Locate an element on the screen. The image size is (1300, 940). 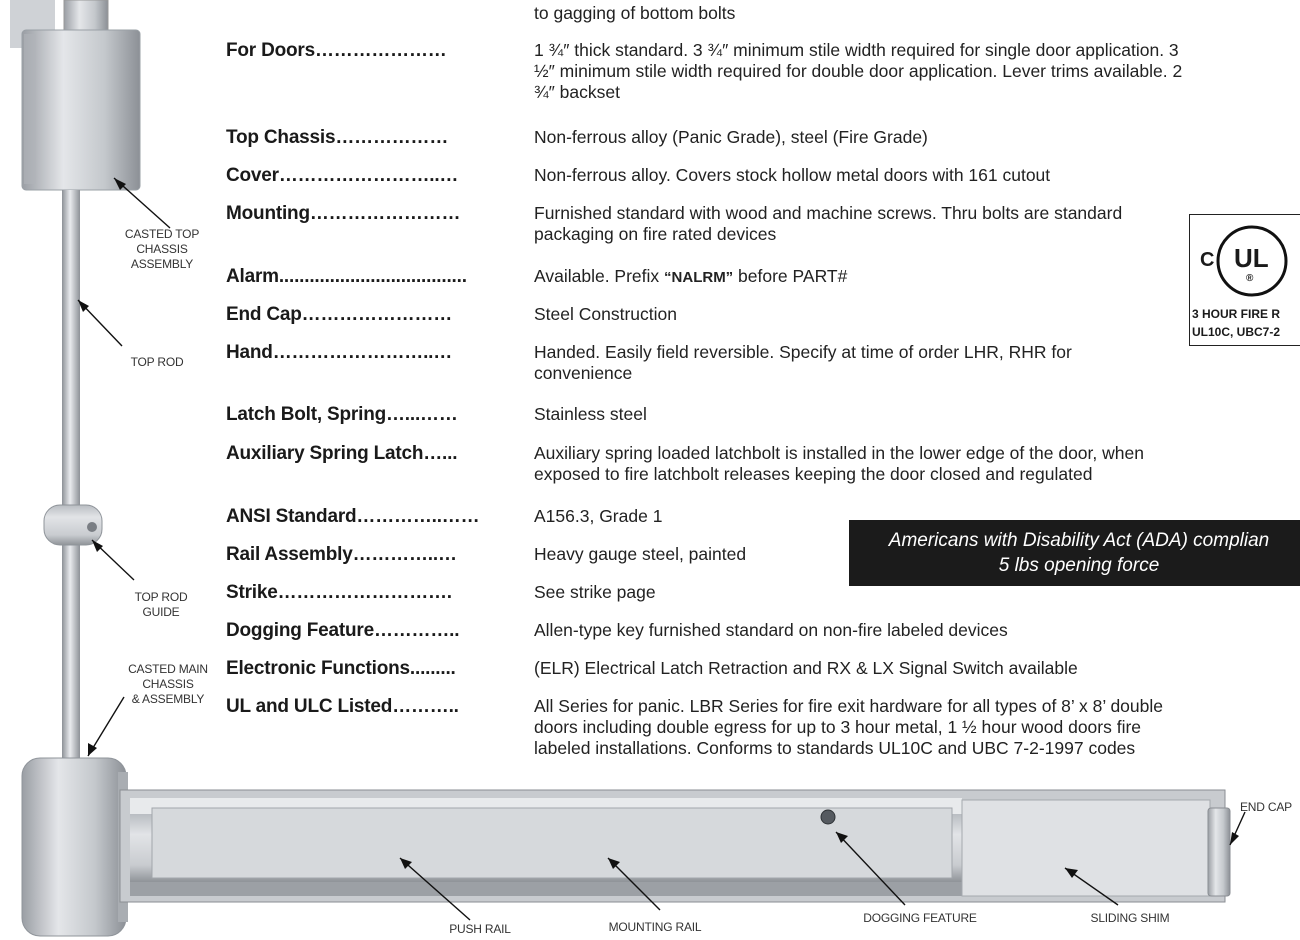
spec-value-alarm: Available. Prefix “NALRM” before PART# is located at coordinates (879, 277).